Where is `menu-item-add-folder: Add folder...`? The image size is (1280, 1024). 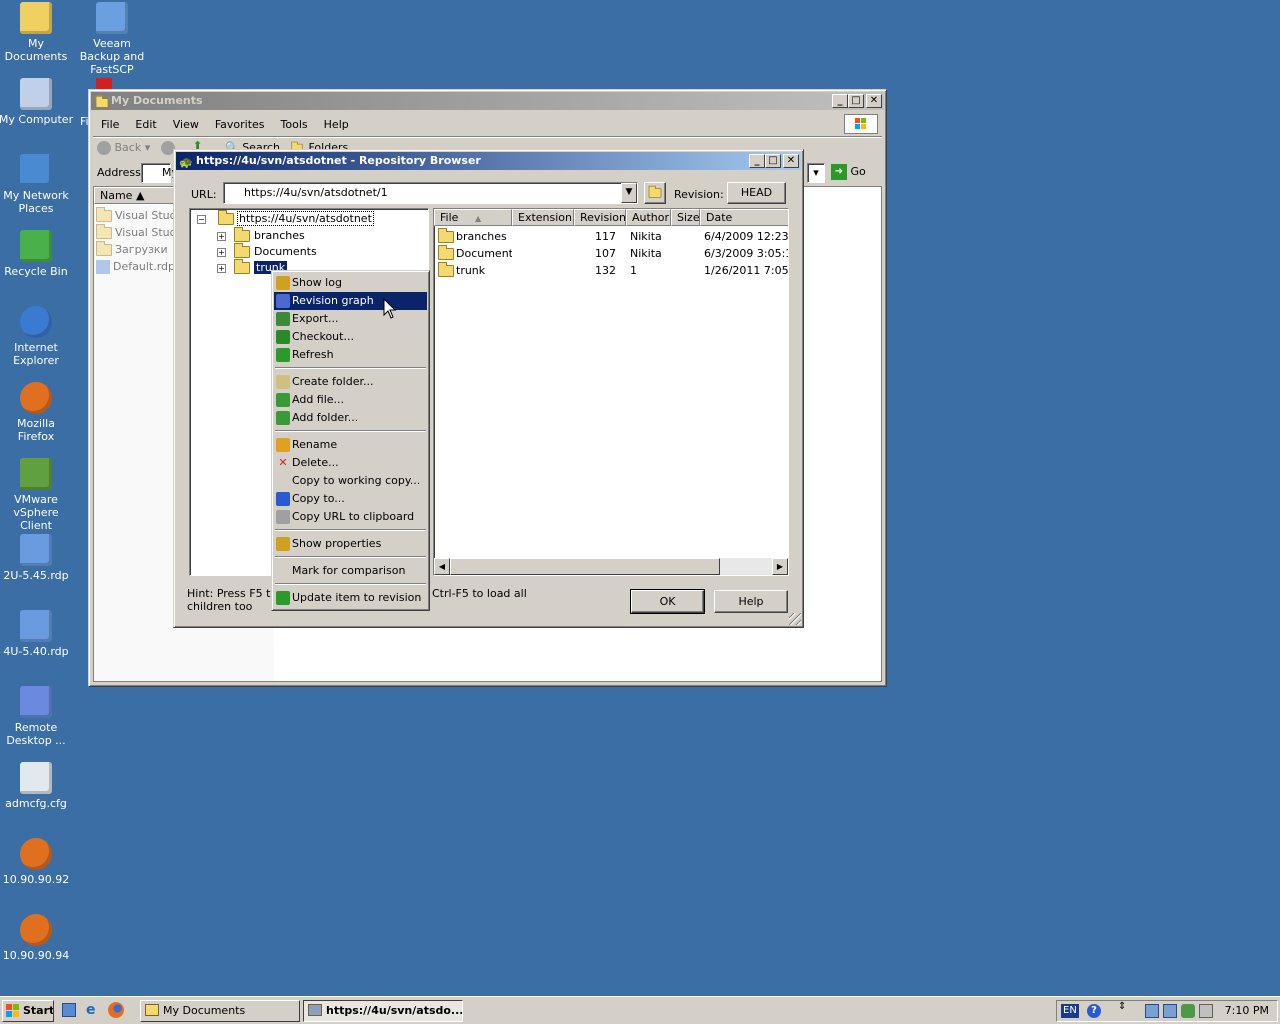
menu-item-add-folder: Add folder... is located at coordinates (350, 418).